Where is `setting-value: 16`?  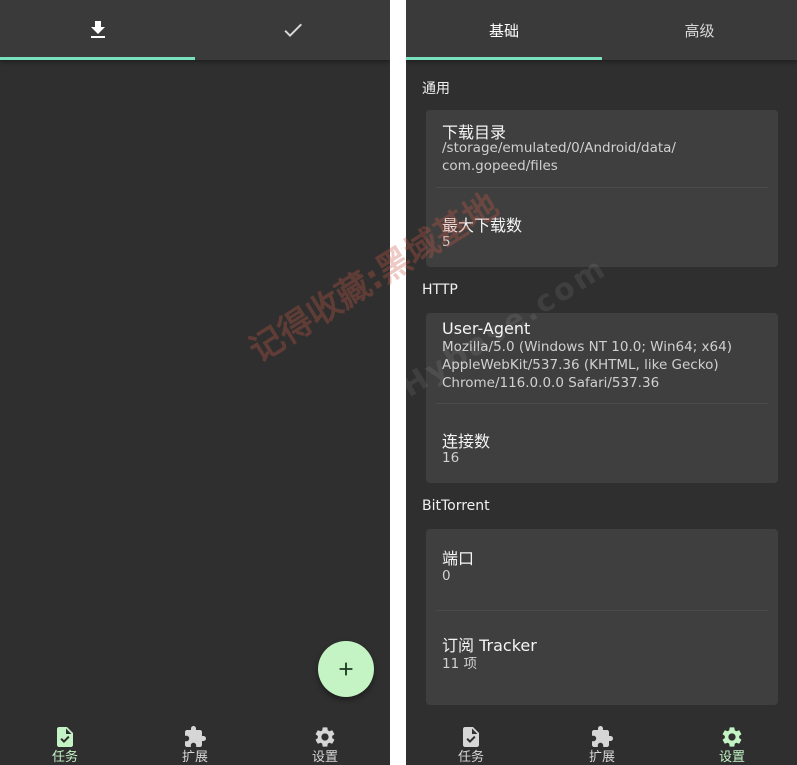 setting-value: 16 is located at coordinates (451, 458).